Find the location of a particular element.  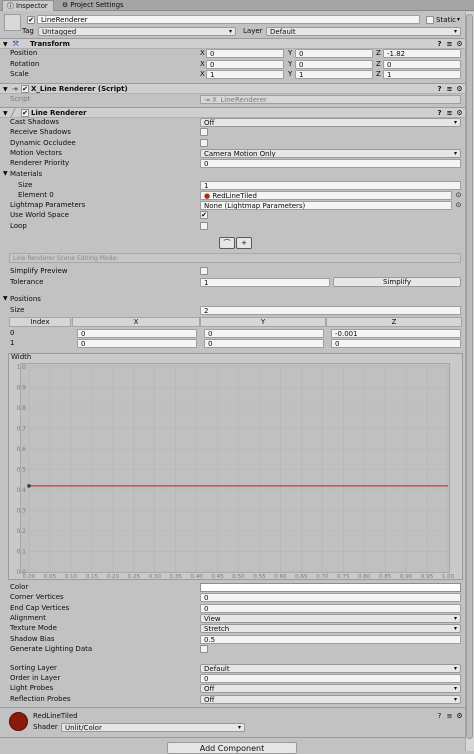

y-tick-label: 0.7 is located at coordinates (21, 429).